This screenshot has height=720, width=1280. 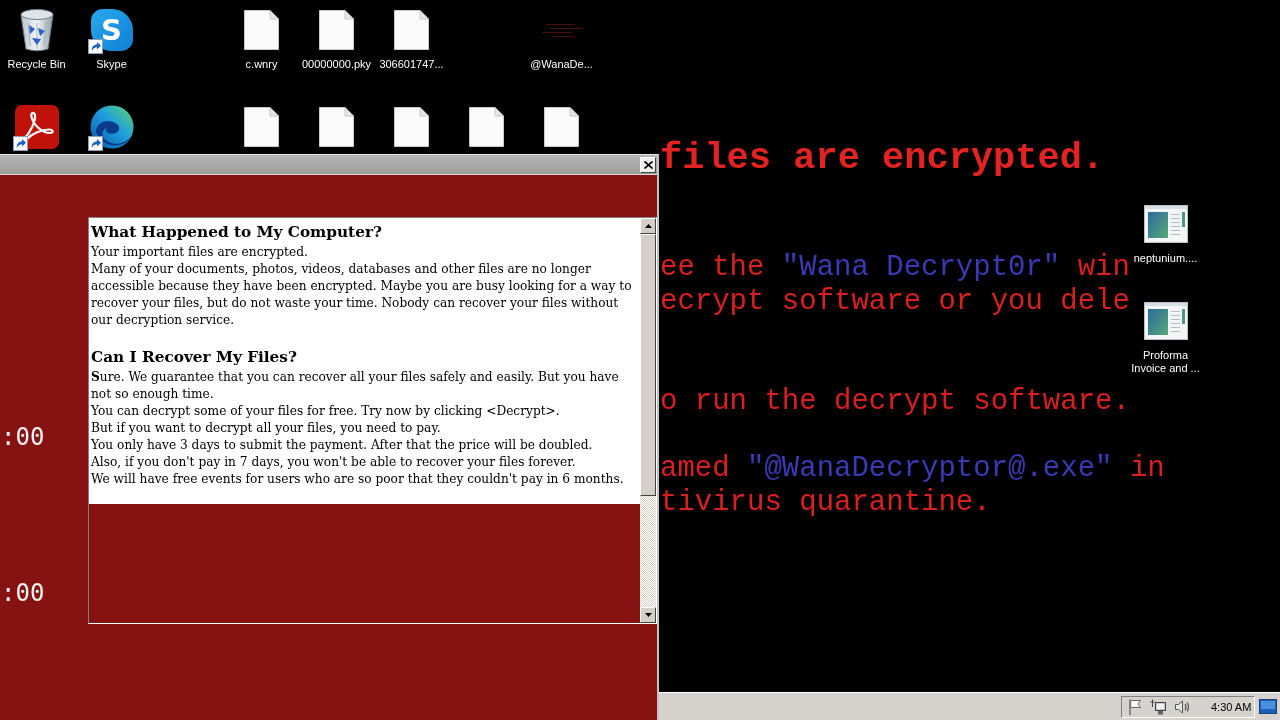 I want to click on icon-label: Recycle Bin, so click(x=36, y=64).